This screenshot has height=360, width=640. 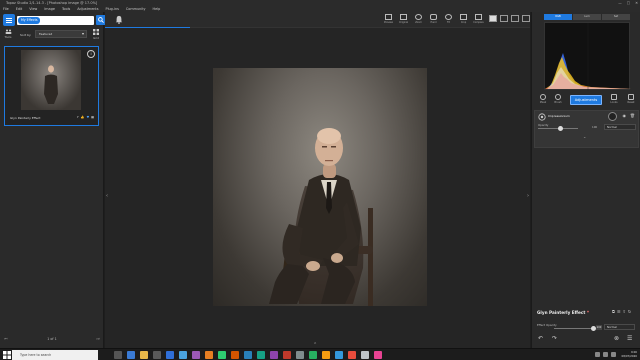 I want to click on grid-view-button: Grid, so click(x=96, y=35).